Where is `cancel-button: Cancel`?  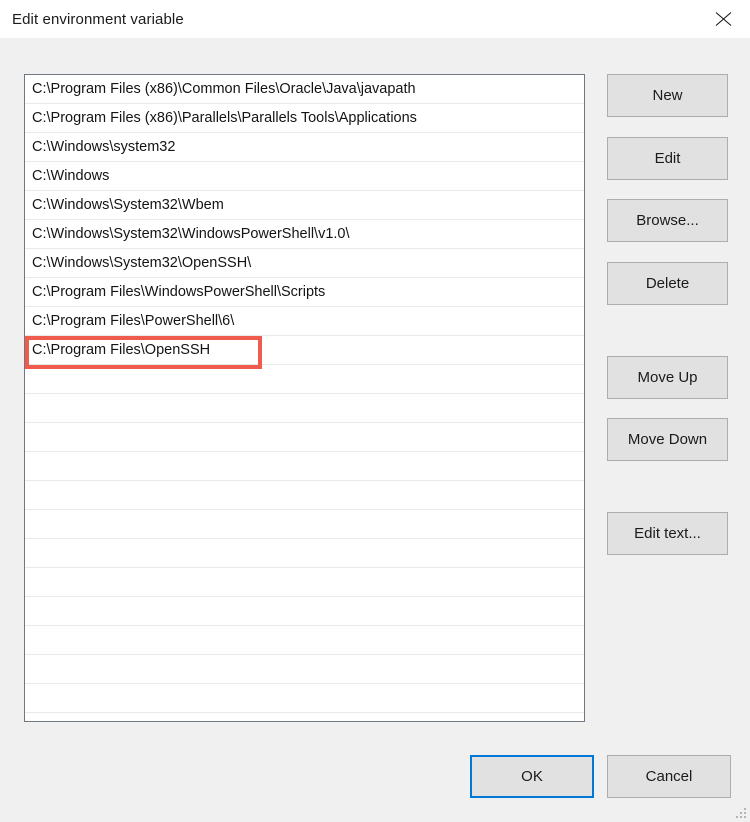
cancel-button: Cancel is located at coordinates (669, 776).